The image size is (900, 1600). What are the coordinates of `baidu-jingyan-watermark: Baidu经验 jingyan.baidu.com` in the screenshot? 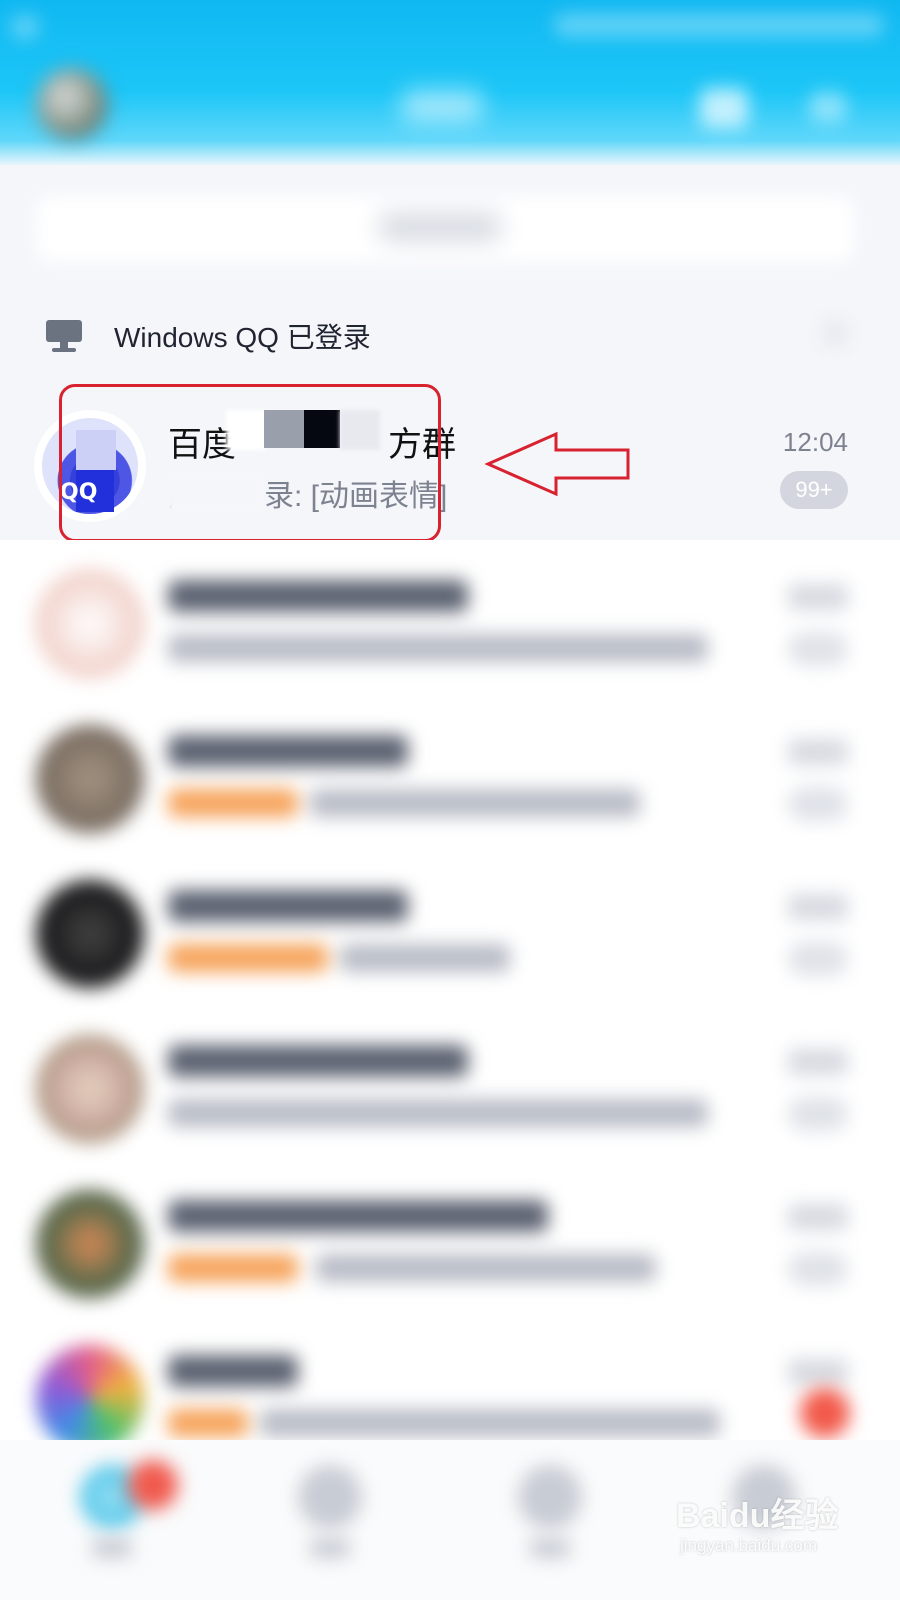 It's located at (776, 1528).